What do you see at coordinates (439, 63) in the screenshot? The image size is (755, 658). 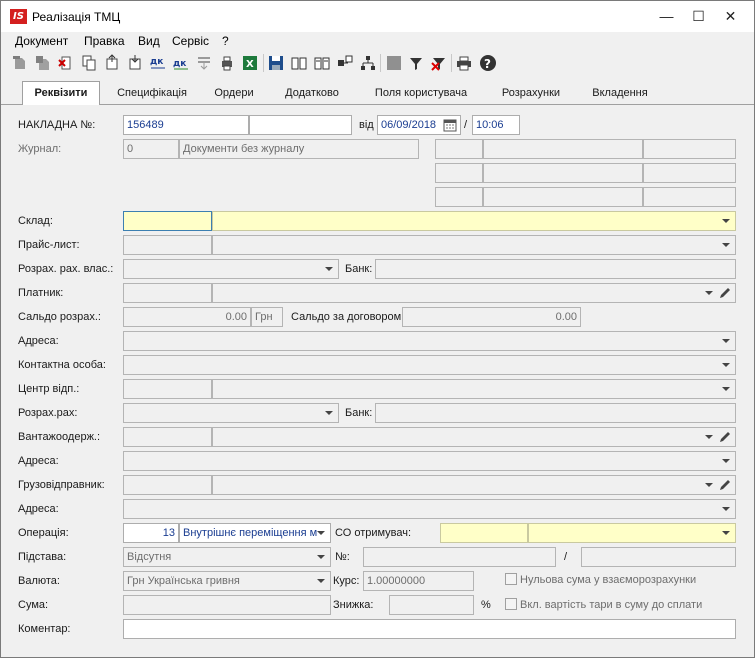 I see `clear-filter-icon` at bounding box center [439, 63].